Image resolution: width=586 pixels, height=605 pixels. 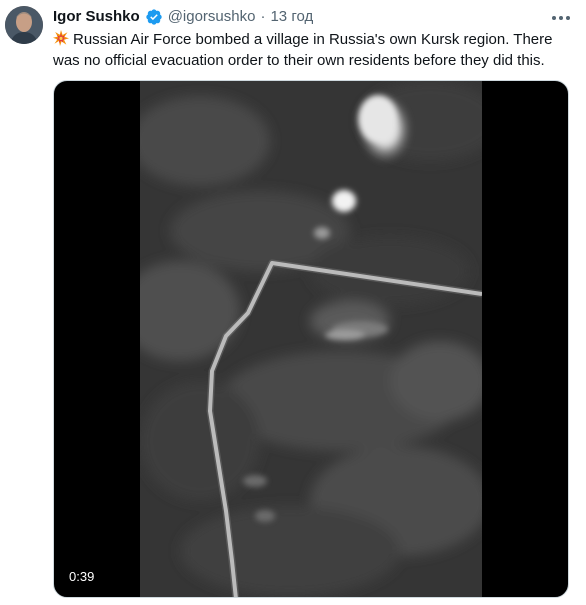 I want to click on avatar, so click(x=24, y=25).